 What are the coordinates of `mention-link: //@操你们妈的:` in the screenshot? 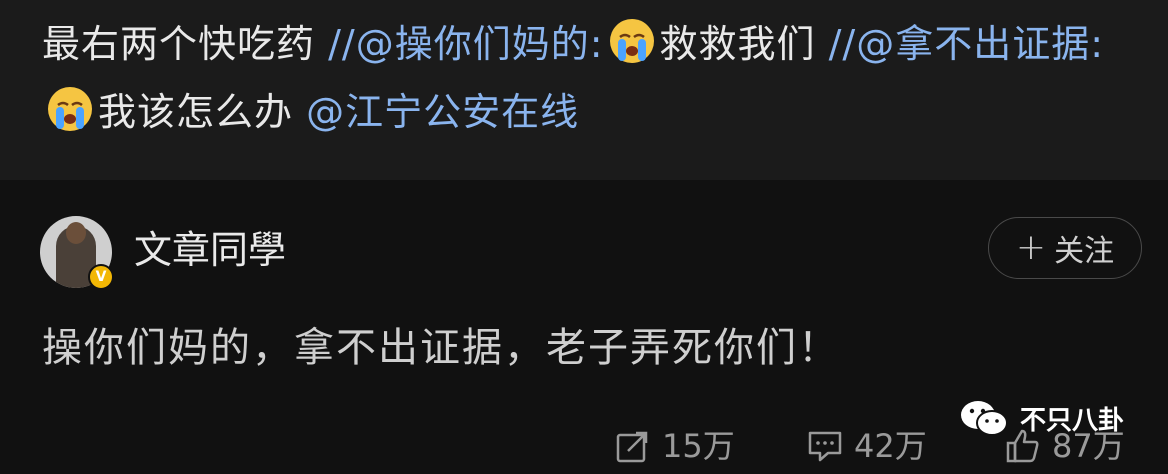 It's located at (465, 44).